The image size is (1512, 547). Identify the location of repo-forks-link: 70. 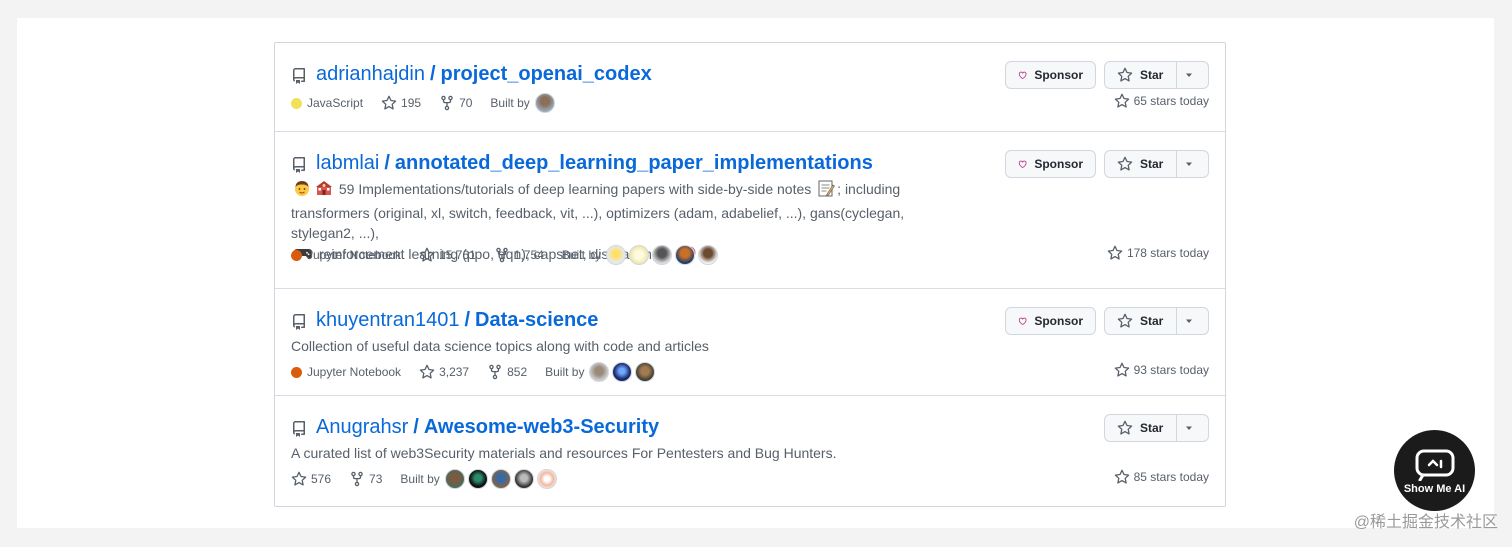
(455, 103).